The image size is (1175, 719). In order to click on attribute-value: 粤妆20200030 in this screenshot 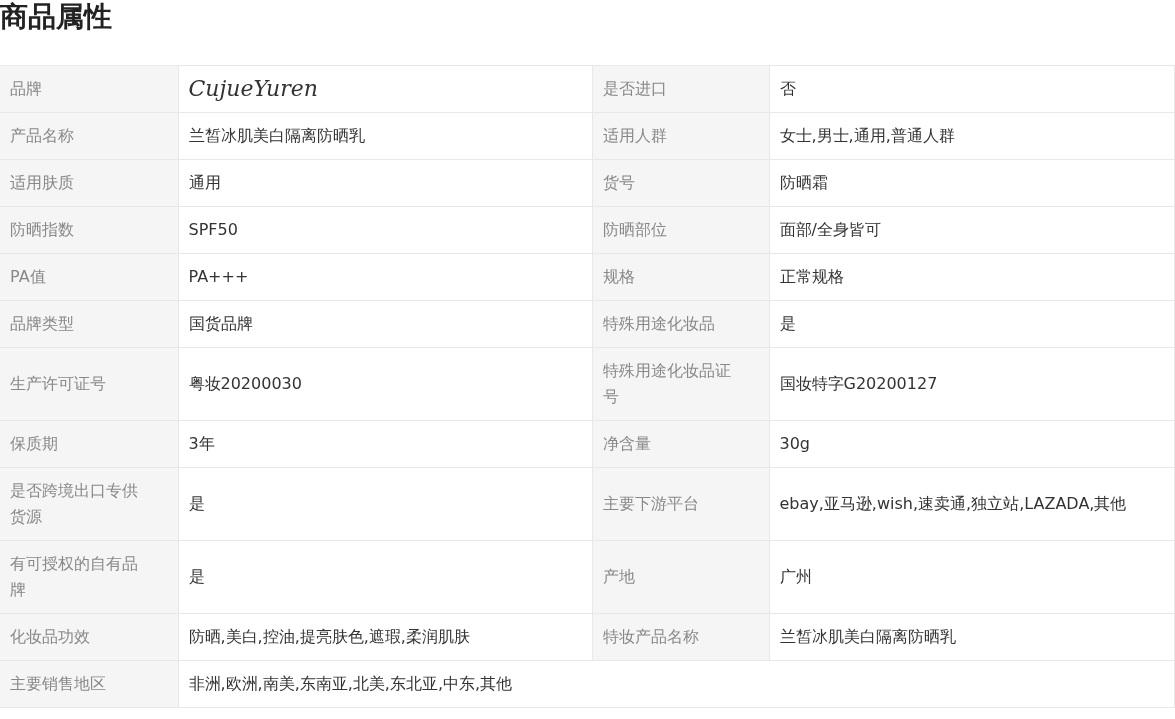, I will do `click(385, 384)`.